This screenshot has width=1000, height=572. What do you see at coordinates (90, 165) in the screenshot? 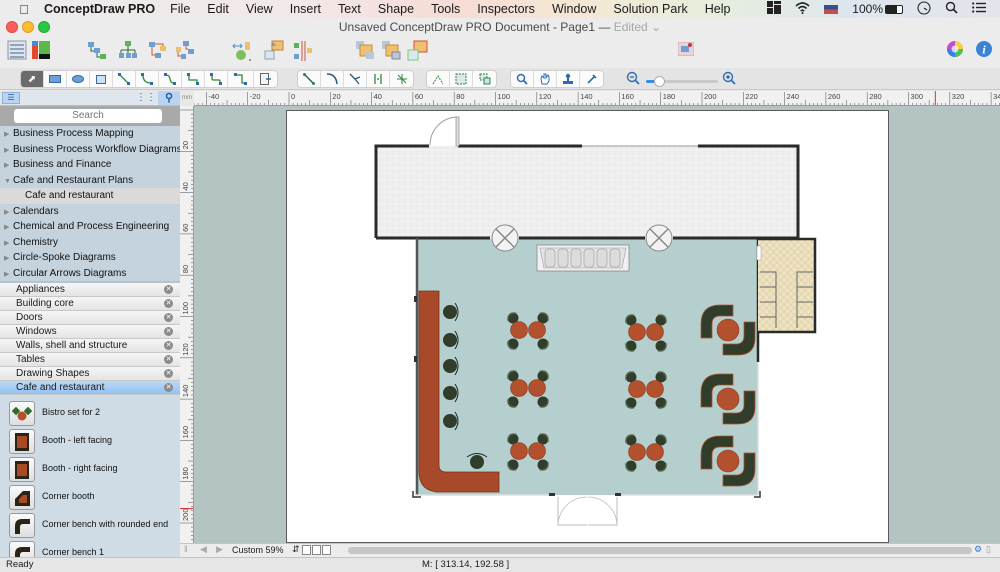
I see `library-item: ▶ Business and Finance` at bounding box center [90, 165].